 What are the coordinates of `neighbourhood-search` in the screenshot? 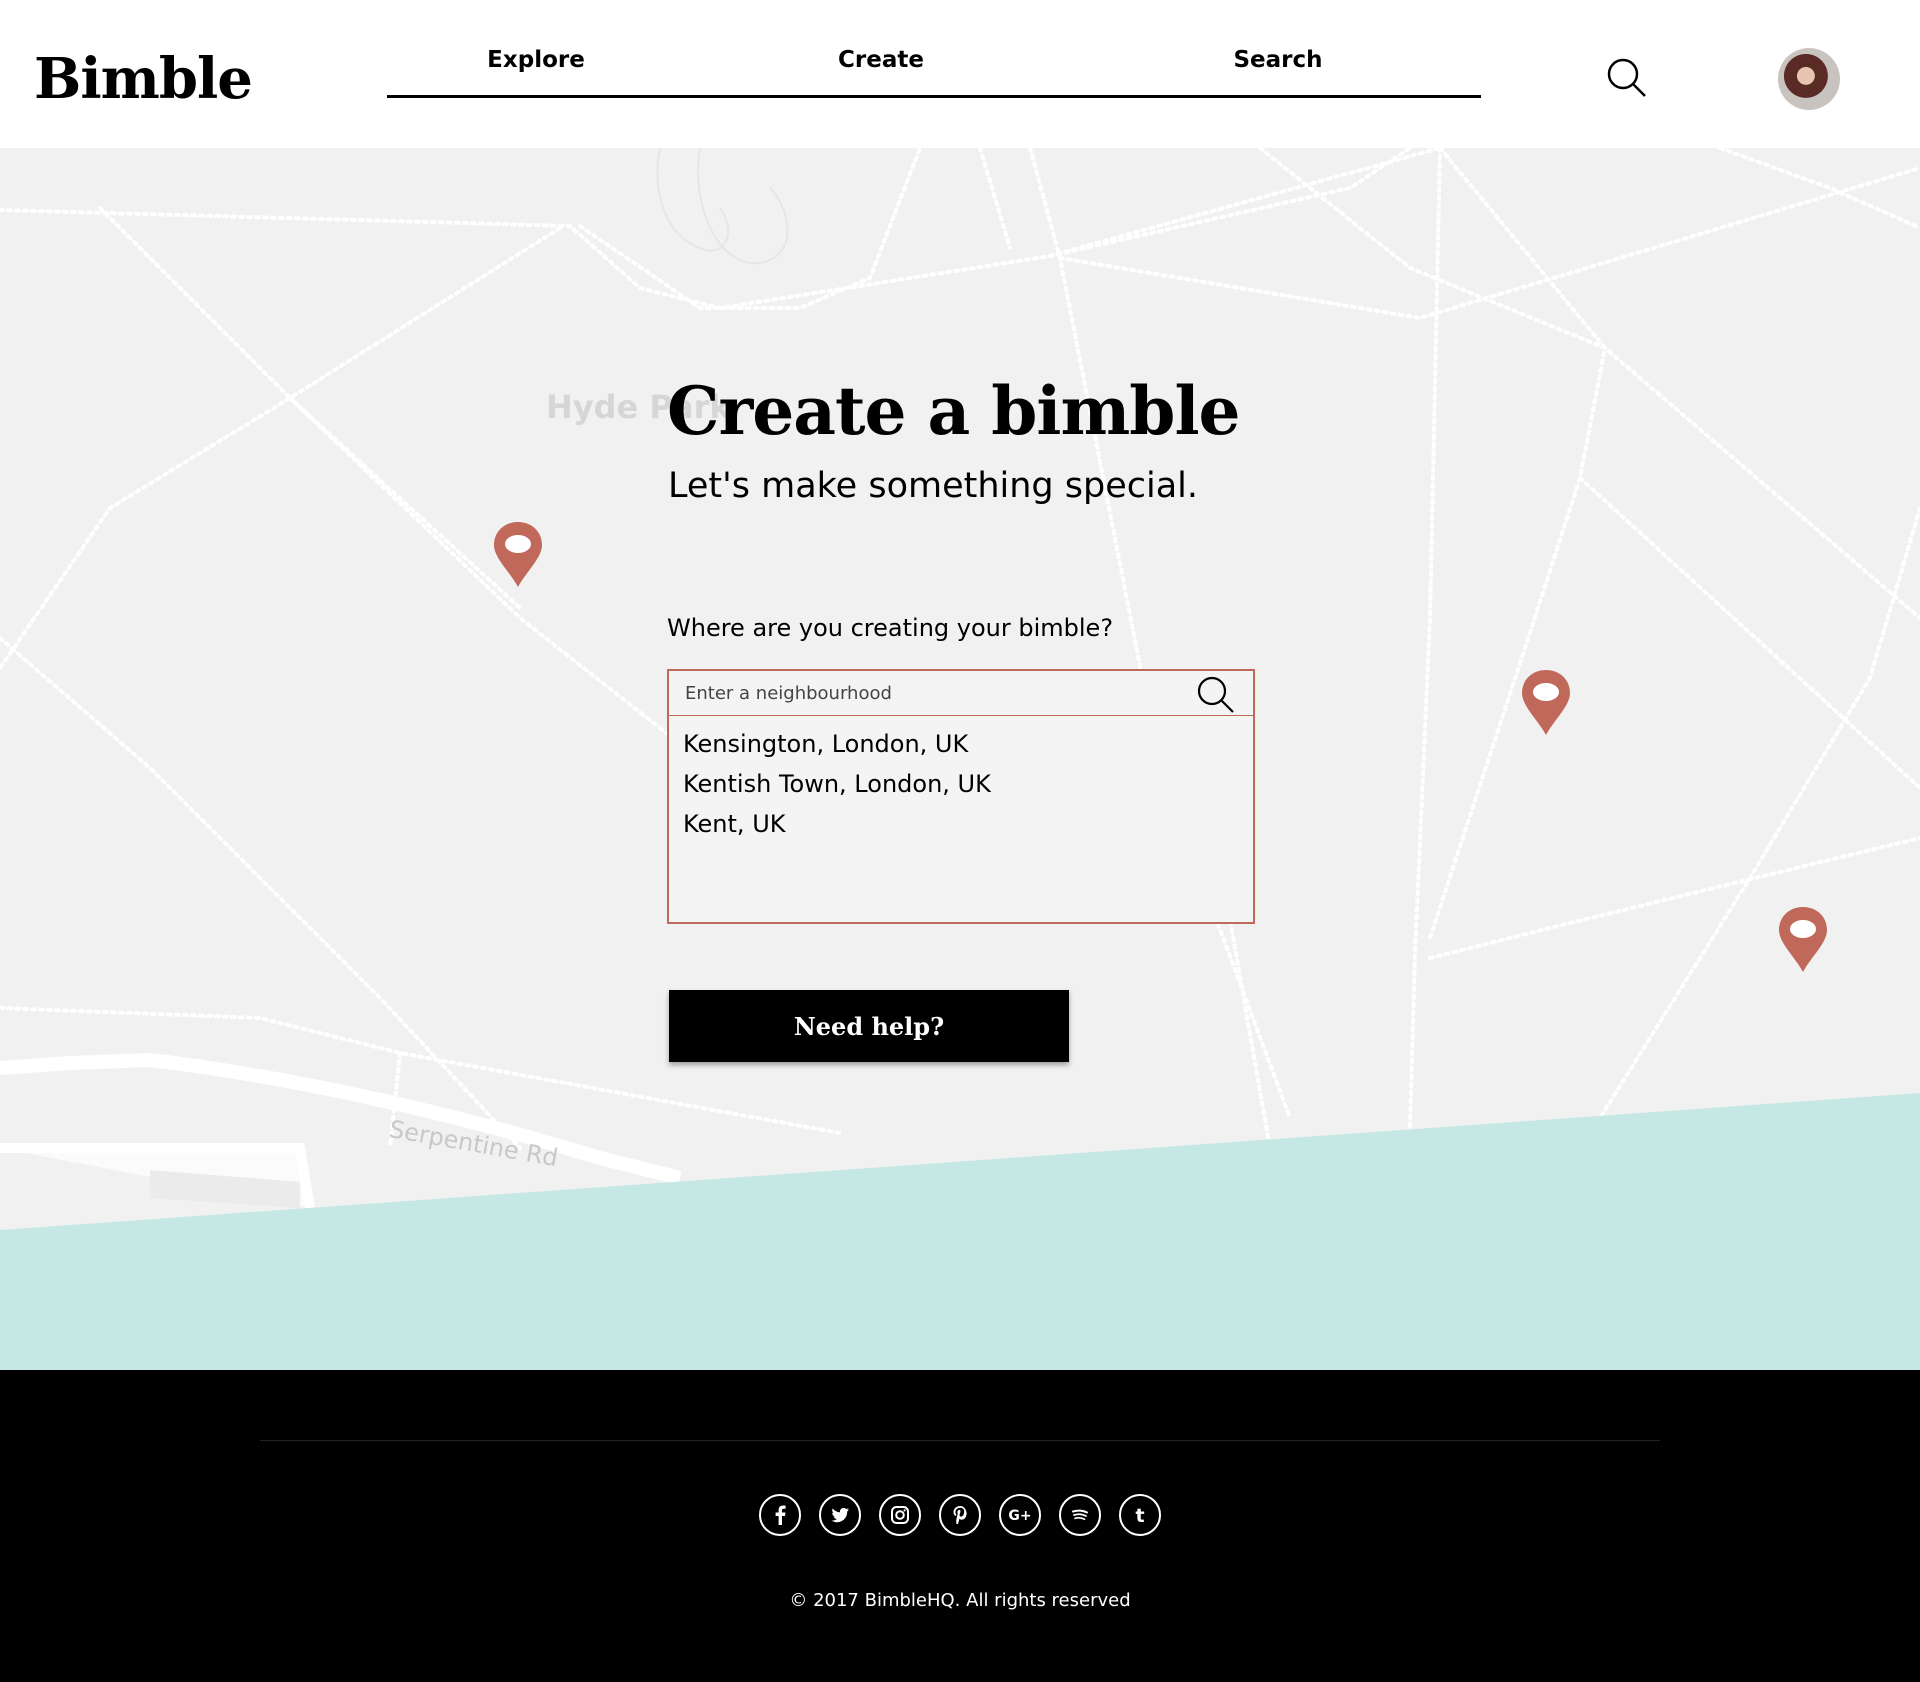 It's located at (961, 693).